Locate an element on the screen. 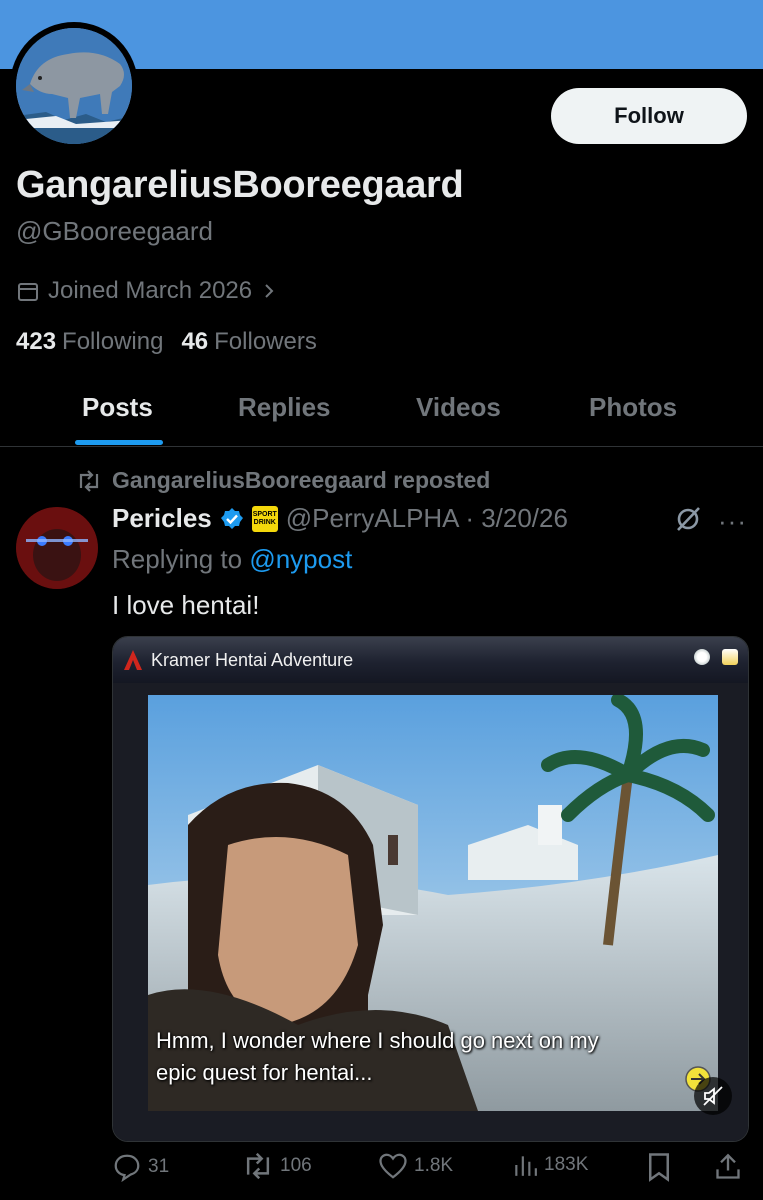  profile-avatar is located at coordinates (74, 86).